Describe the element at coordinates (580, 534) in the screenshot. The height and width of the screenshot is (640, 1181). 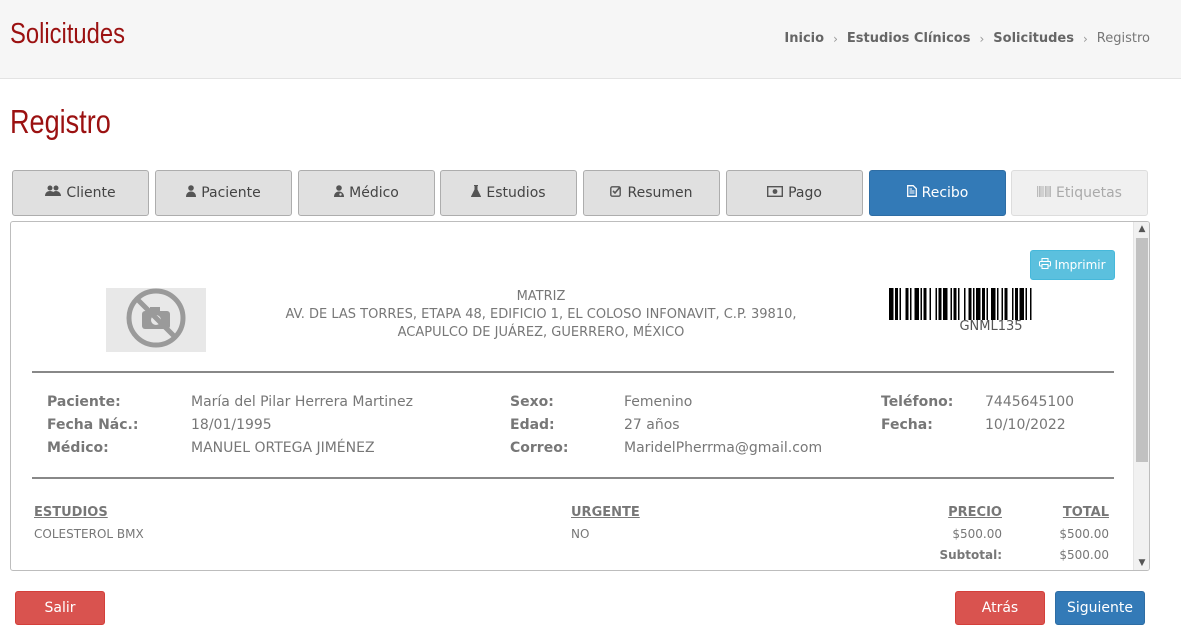
I see `cell-urgente: NO` at that location.